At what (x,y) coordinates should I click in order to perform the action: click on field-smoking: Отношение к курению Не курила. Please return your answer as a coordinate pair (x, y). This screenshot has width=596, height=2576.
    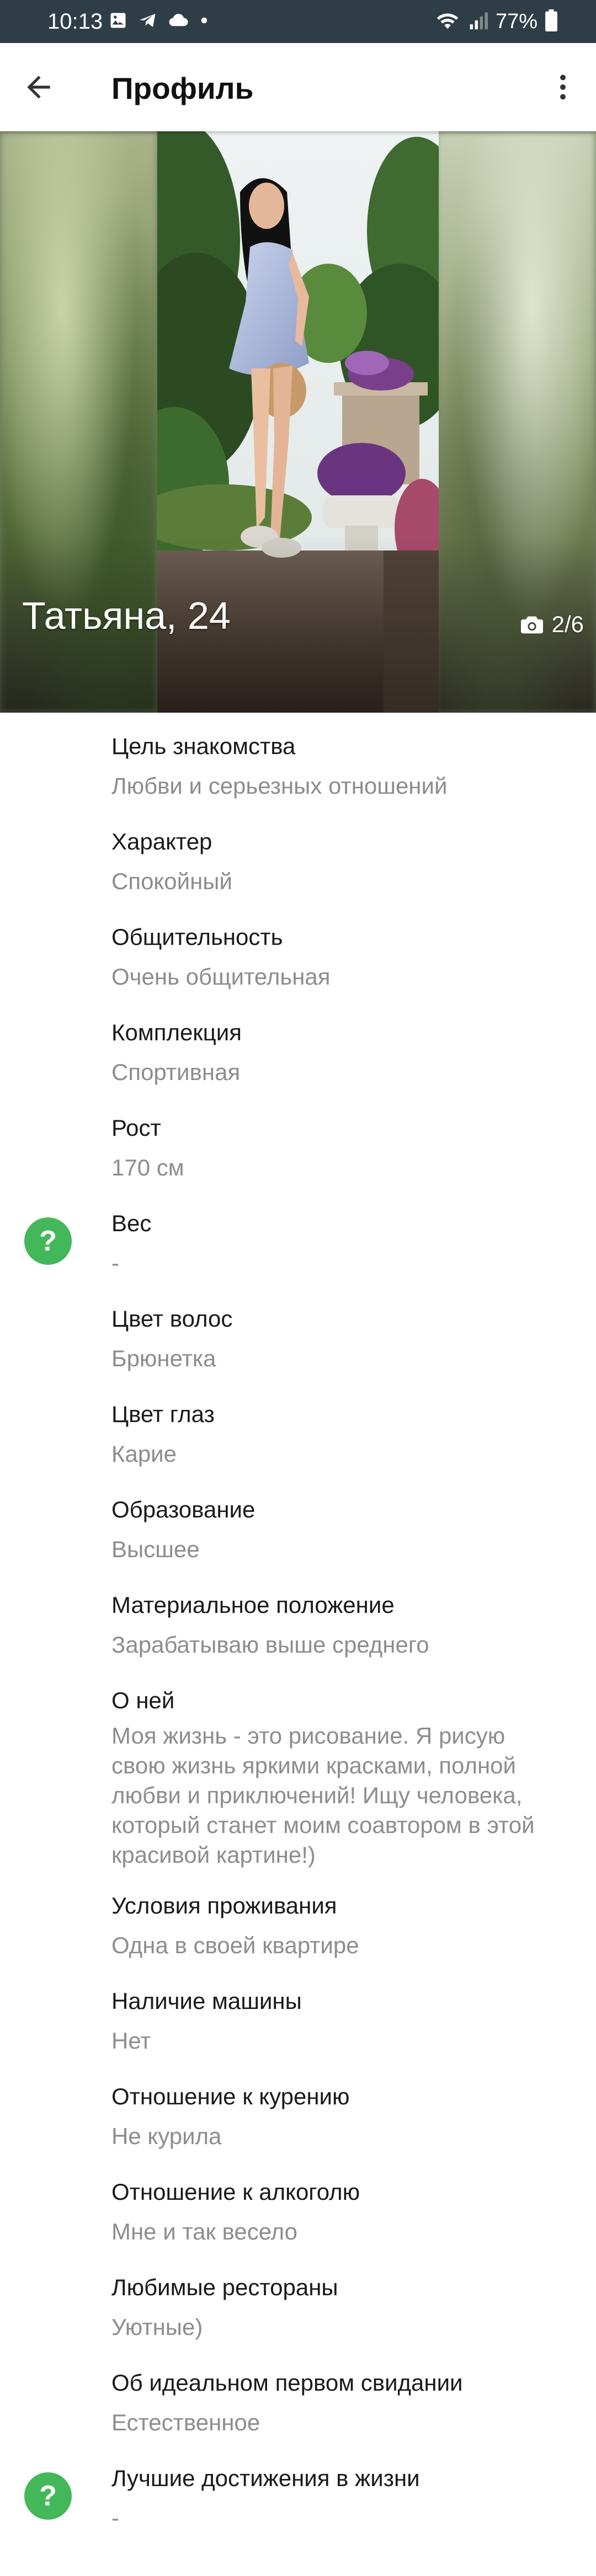
    Looking at the image, I should click on (298, 2134).